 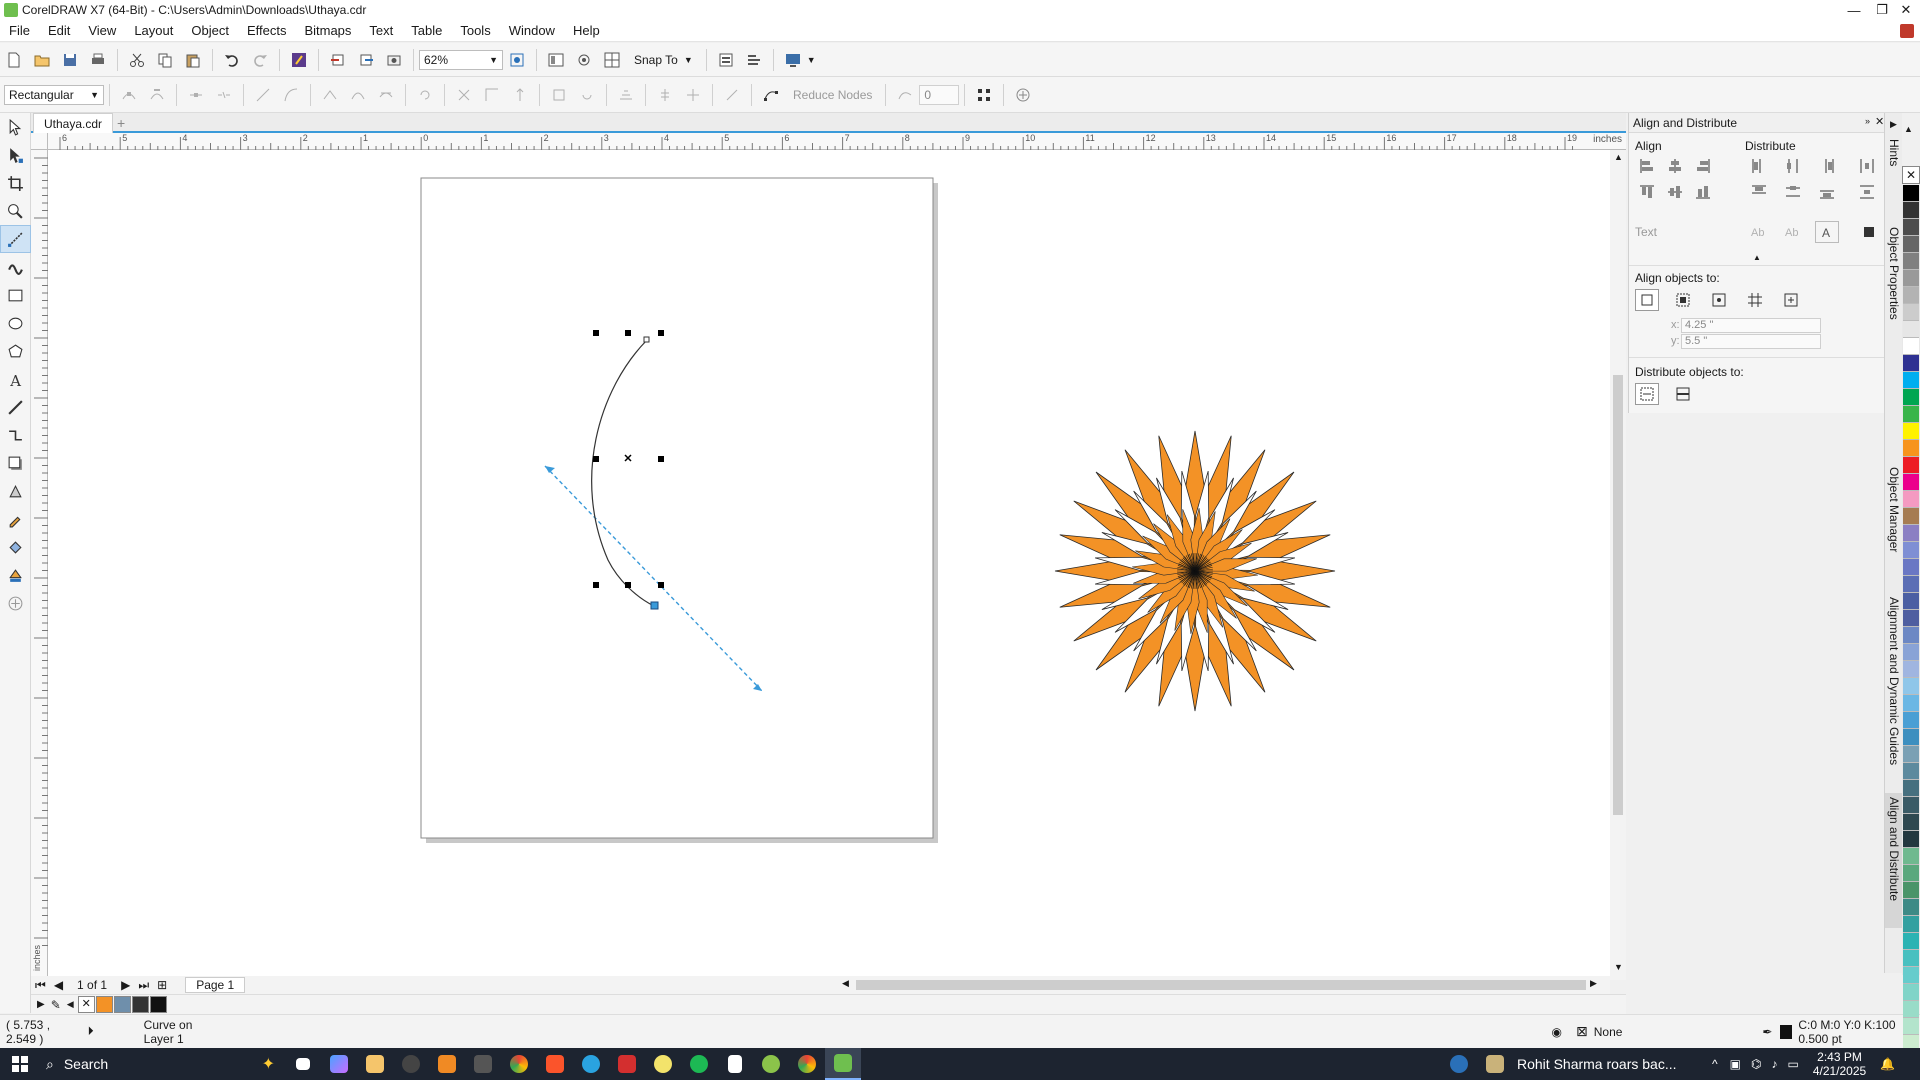 I want to click on distribute-left-icon, so click(x=1759, y=166).